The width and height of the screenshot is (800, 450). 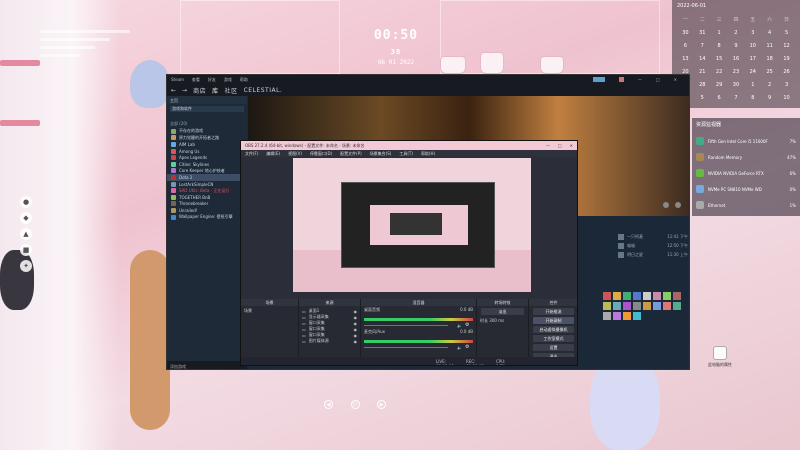 What do you see at coordinates (273, 154) in the screenshot?
I see `obs-menu-item: 编辑(E)` at bounding box center [273, 154].